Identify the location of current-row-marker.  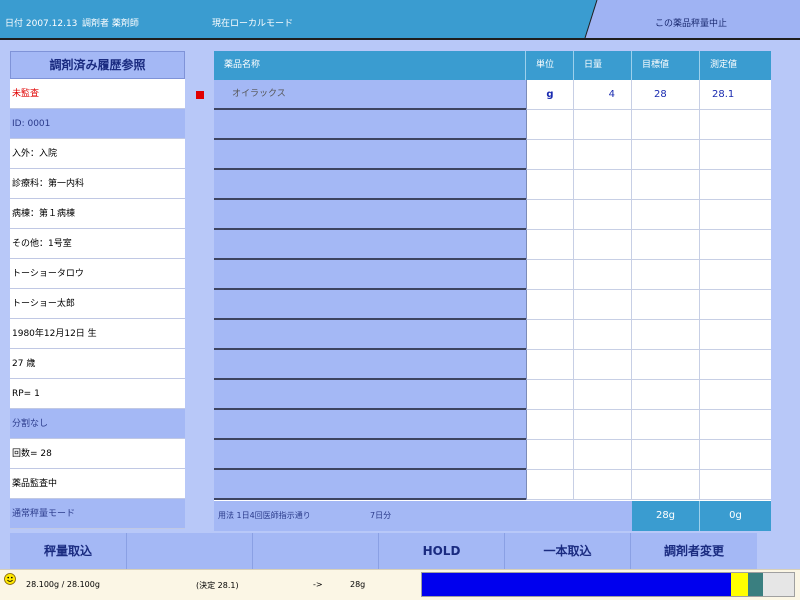
(200, 95).